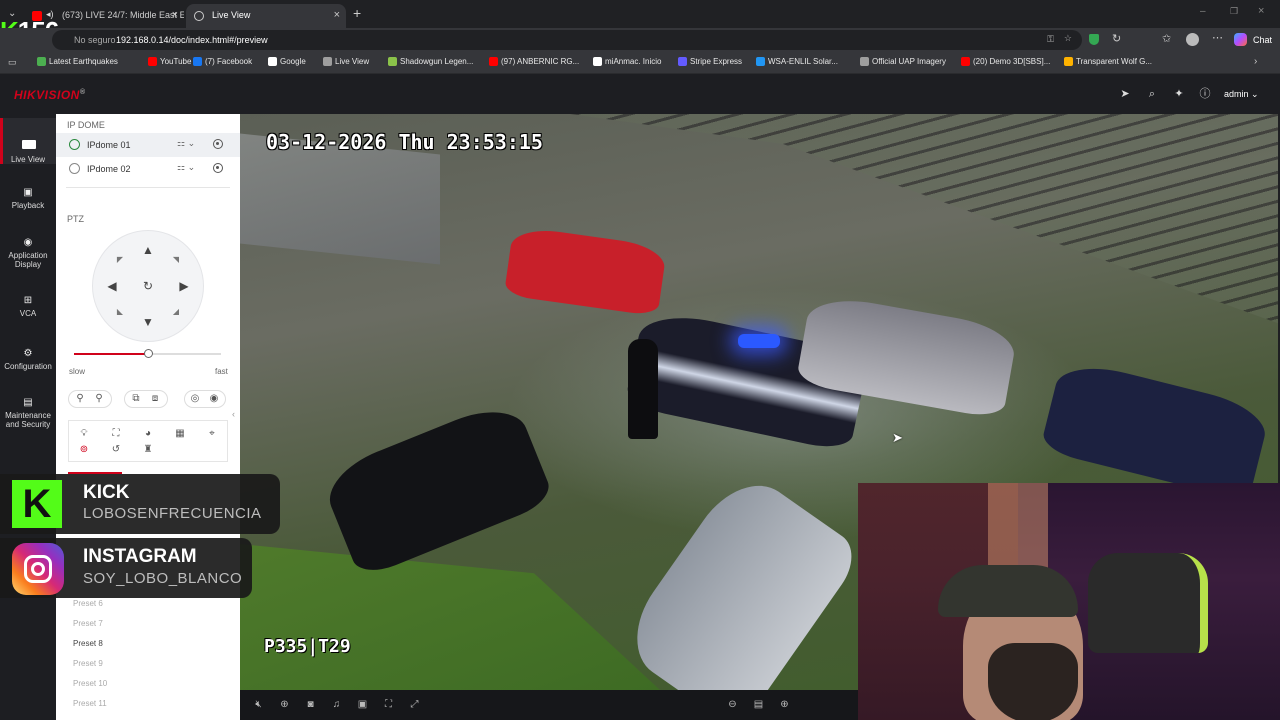  Describe the element at coordinates (195, 399) in the screenshot. I see `iris-open-icon: ◎` at that location.